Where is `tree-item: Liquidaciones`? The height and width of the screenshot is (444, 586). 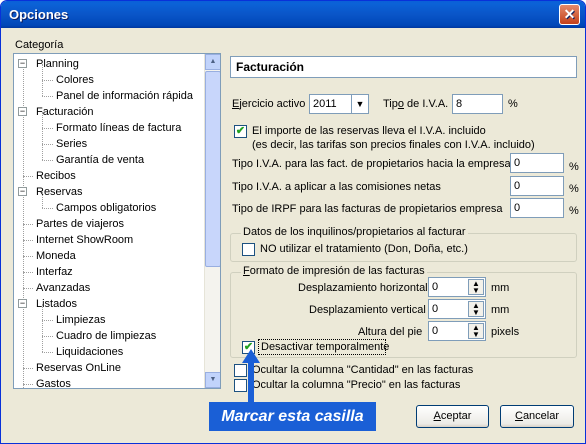
tree-item: Liquidaciones is located at coordinates (89, 352).